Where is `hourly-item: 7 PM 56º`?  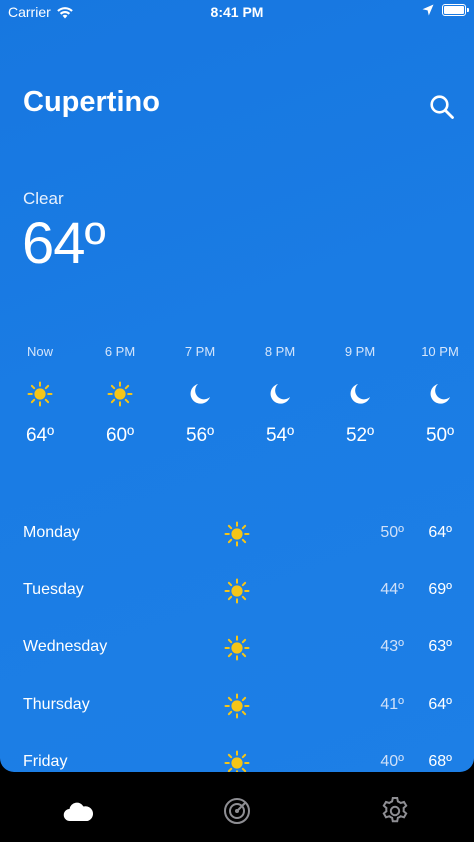 hourly-item: 7 PM 56º is located at coordinates (200, 395).